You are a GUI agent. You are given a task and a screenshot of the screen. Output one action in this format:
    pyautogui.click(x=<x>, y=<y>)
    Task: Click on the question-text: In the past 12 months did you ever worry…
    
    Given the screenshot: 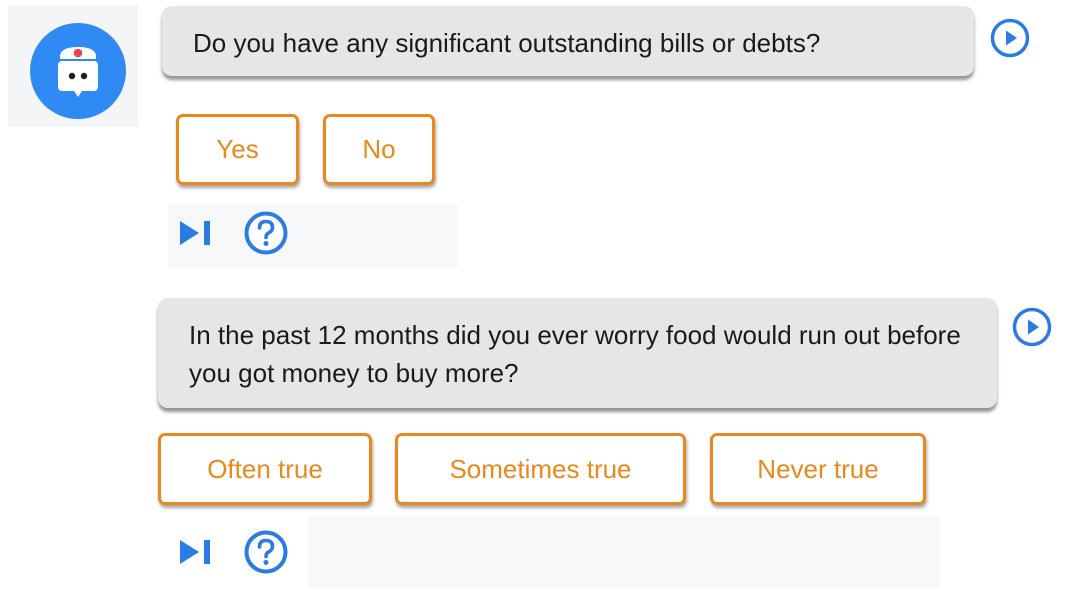 What is the action you would take?
    pyautogui.click(x=575, y=354)
    